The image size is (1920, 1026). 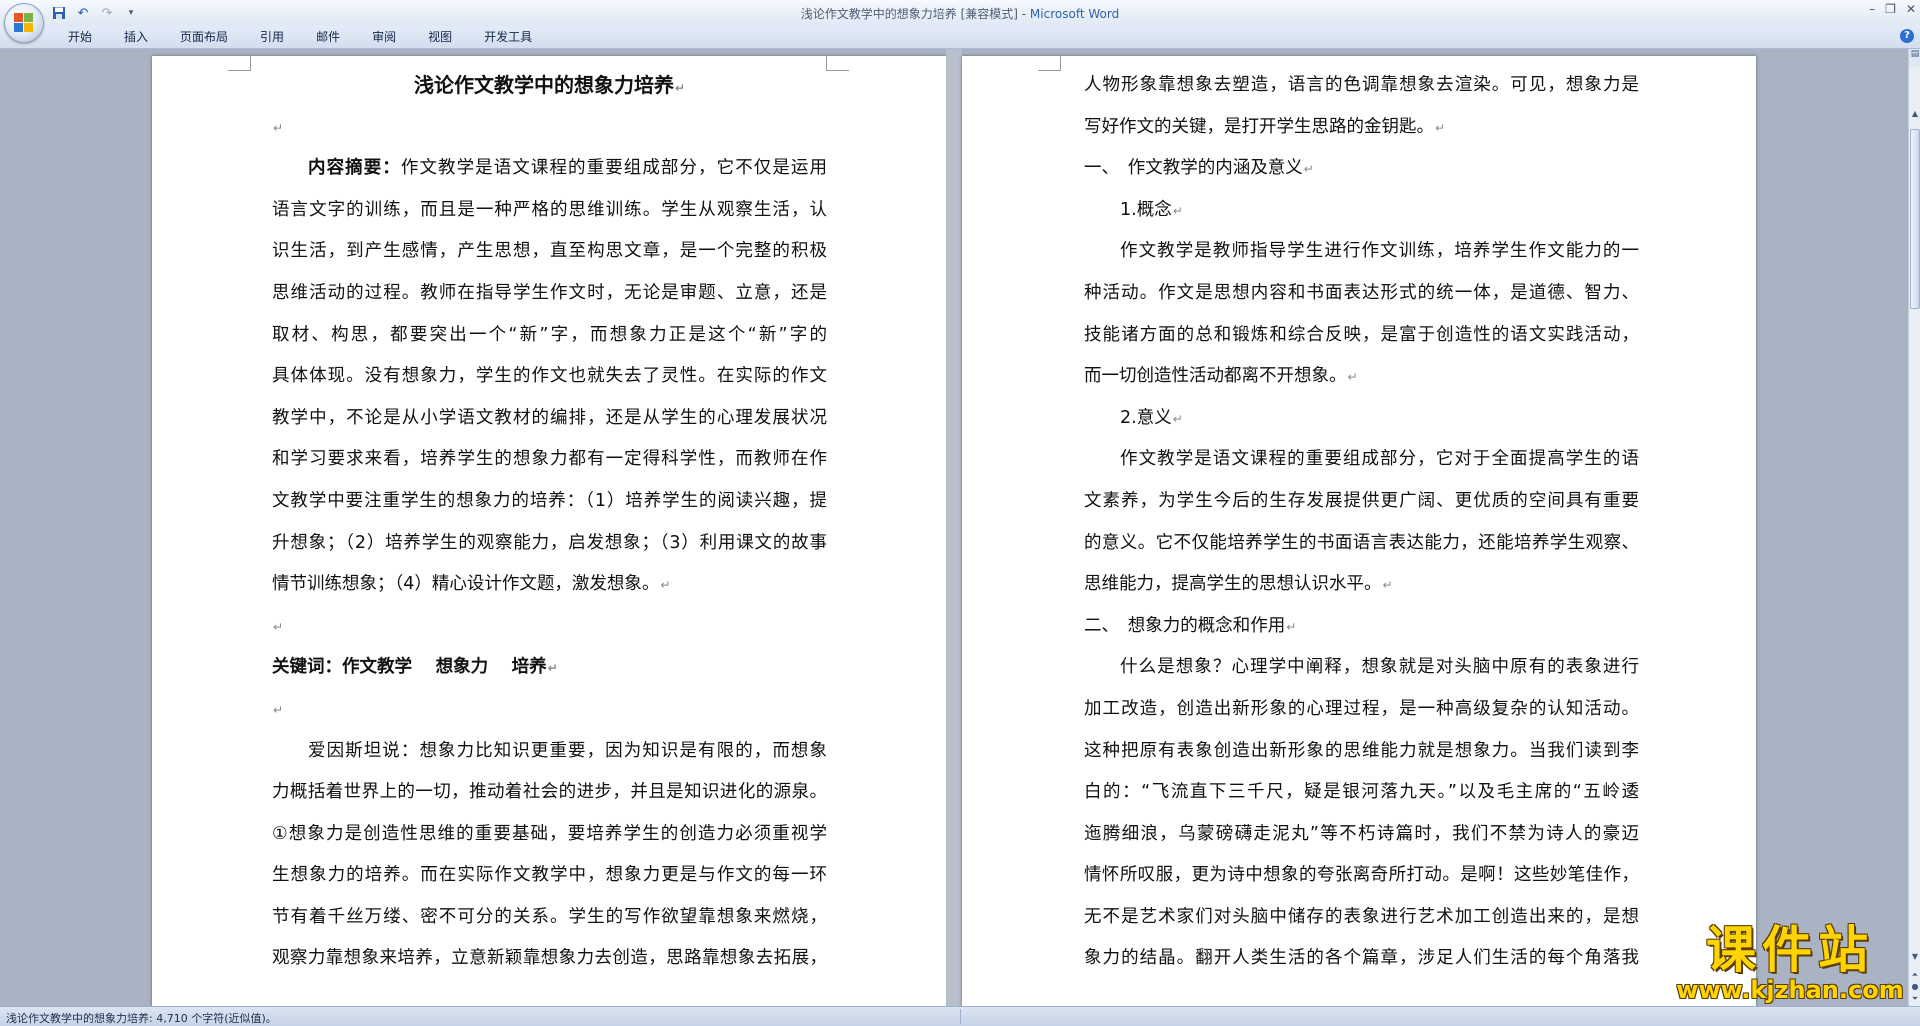 I want to click on ribbon-tab-bar: 开始 插入 页面布局 引用 邮件 审阅 视图 开发工具 ?, so click(x=960, y=37).